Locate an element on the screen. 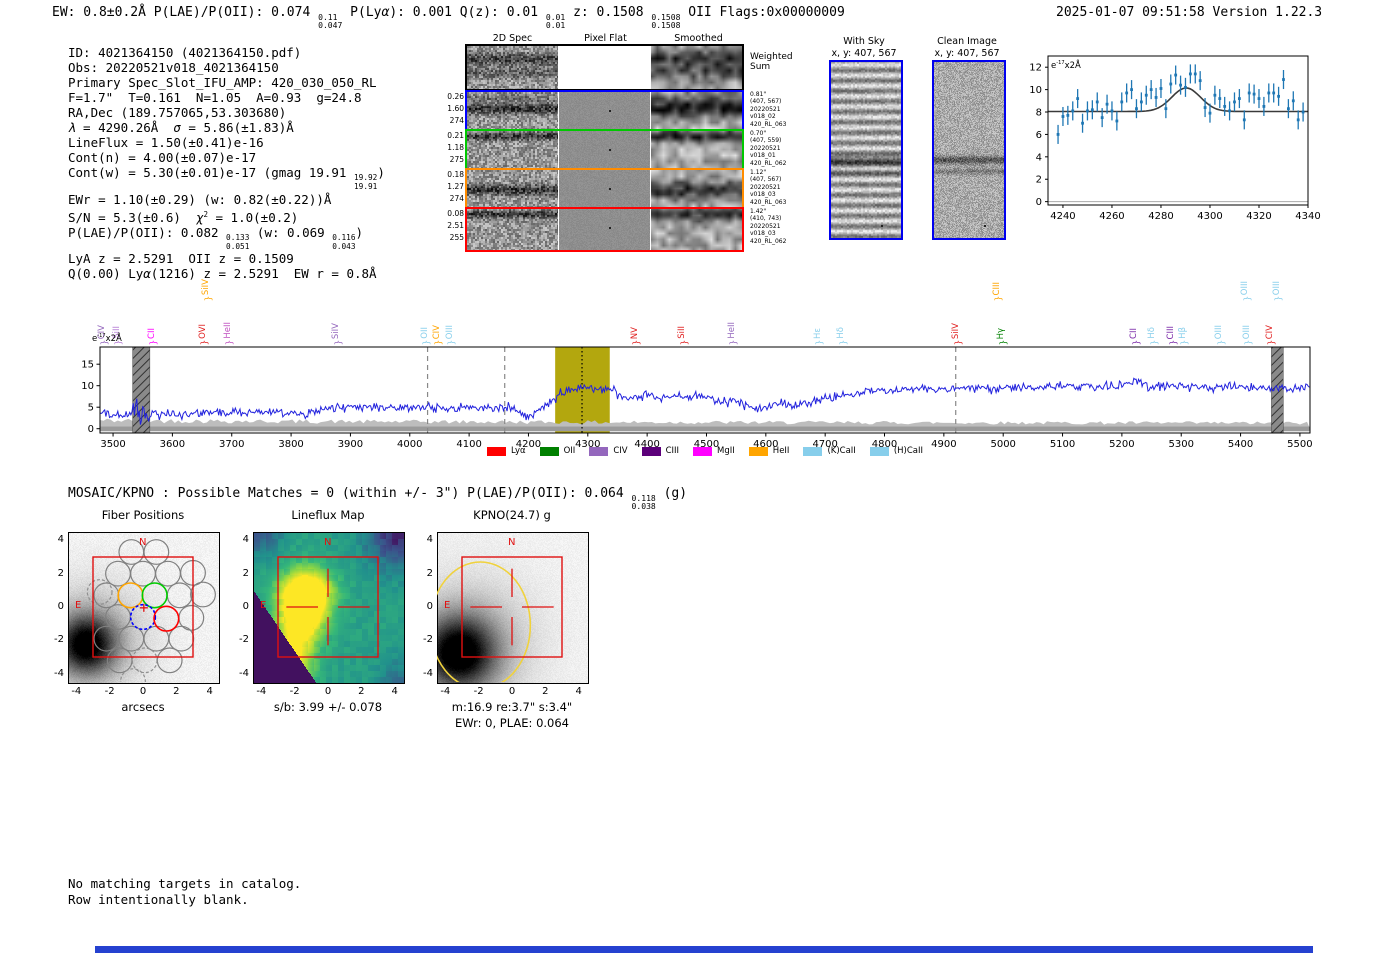 The height and width of the screenshot is (953, 1400). weighted-sum-label: Weighted Sum is located at coordinates (771, 62).